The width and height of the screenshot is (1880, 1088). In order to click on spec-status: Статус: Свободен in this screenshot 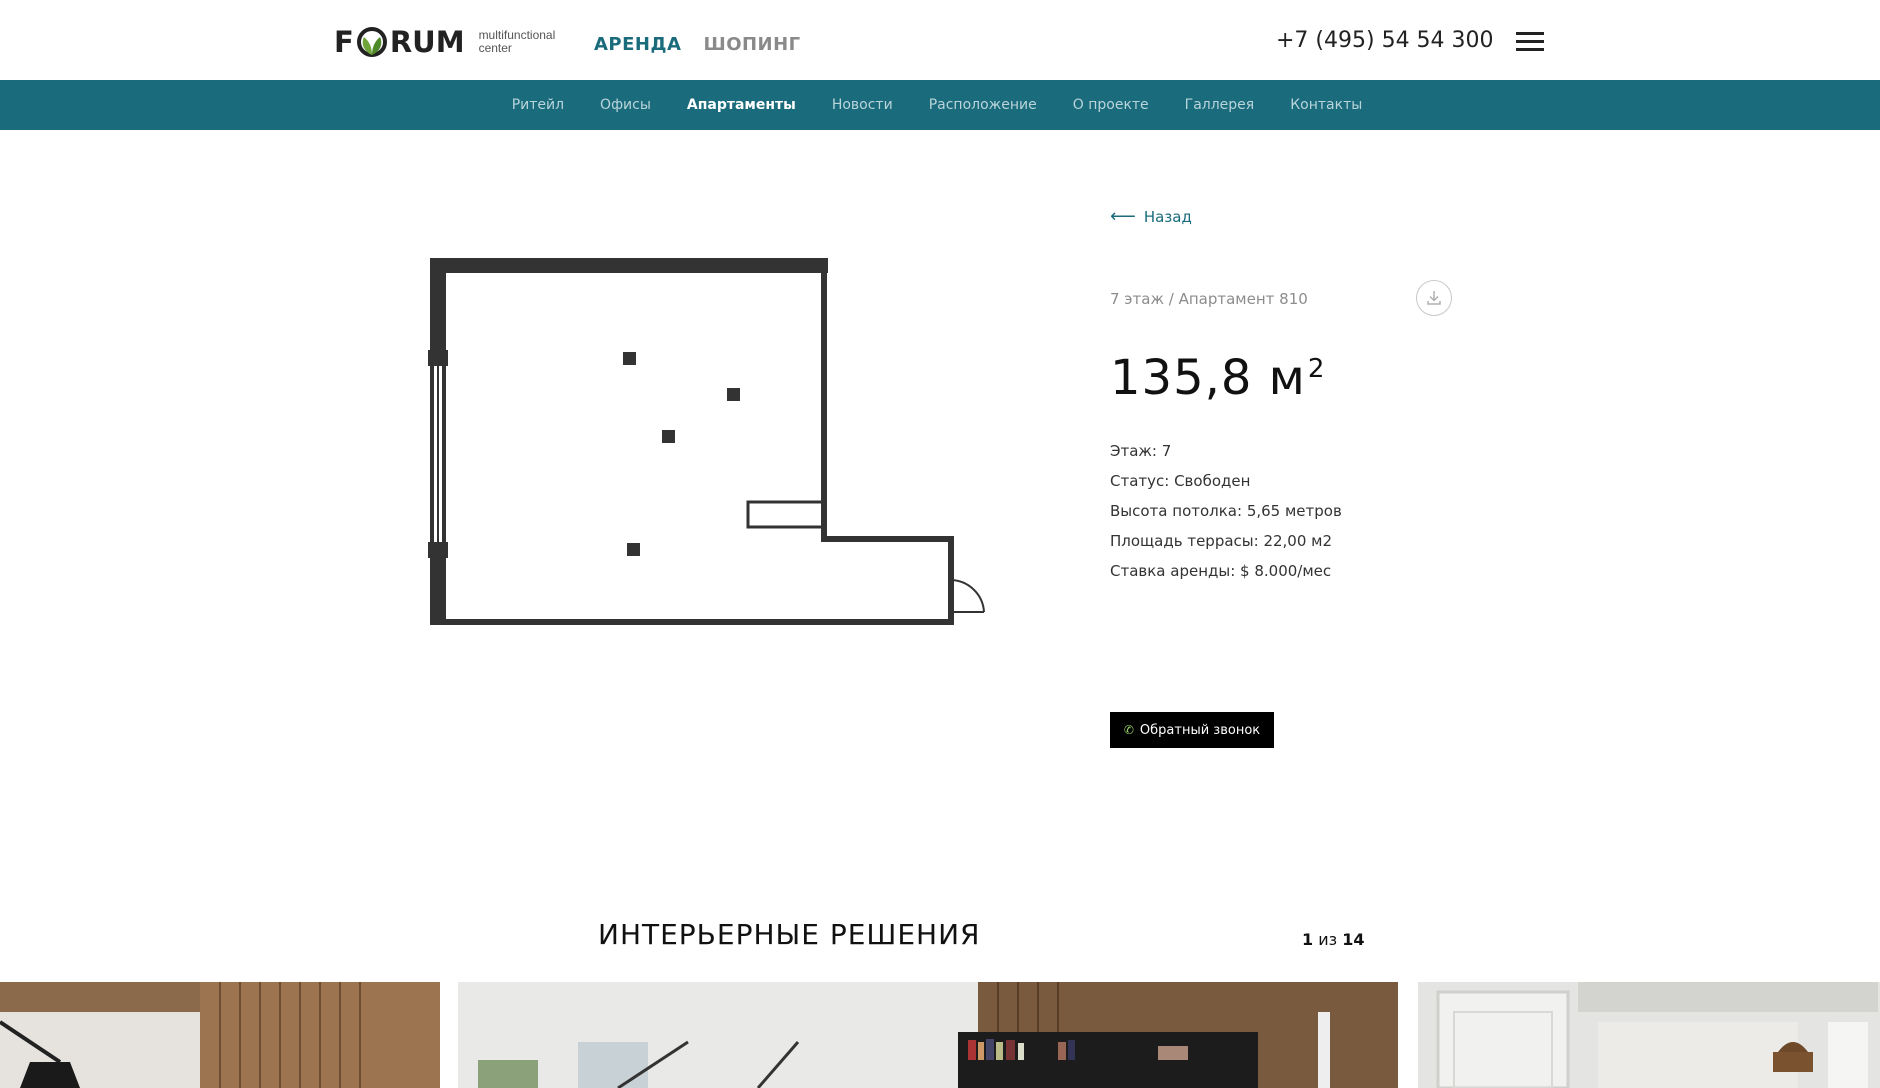, I will do `click(1180, 481)`.